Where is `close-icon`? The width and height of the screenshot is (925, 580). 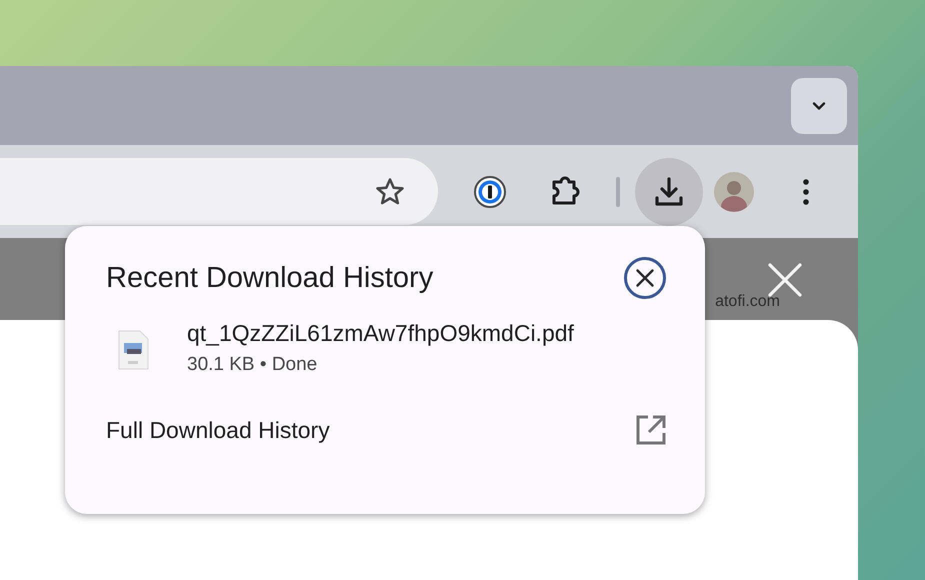
close-icon is located at coordinates (645, 278).